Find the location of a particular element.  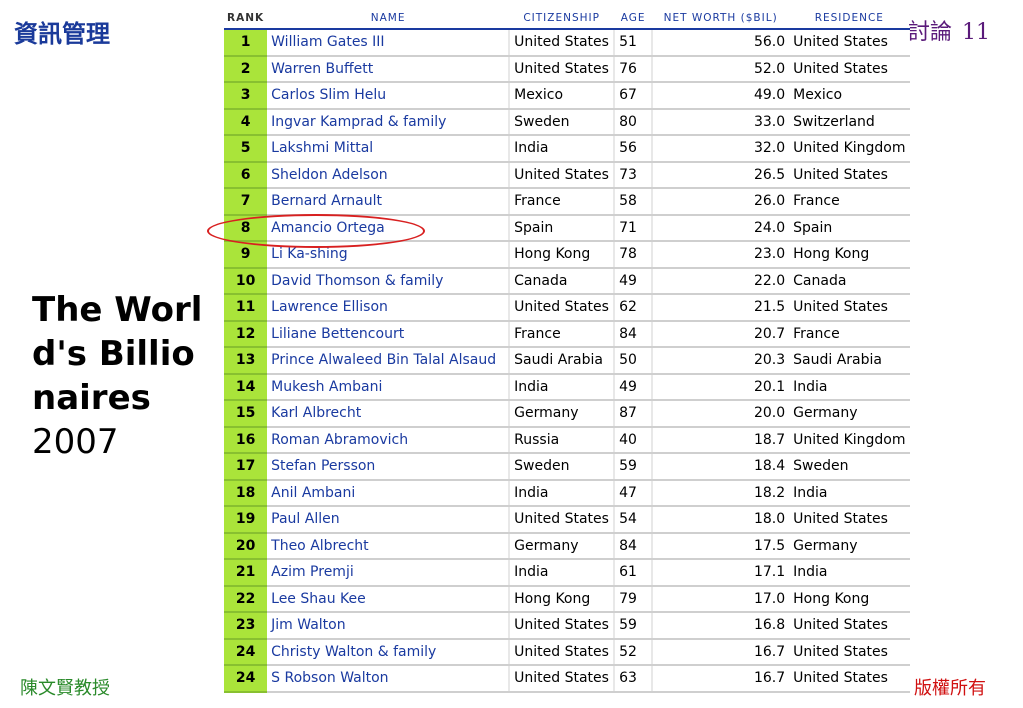

cell-residence: Canada is located at coordinates (849, 281).